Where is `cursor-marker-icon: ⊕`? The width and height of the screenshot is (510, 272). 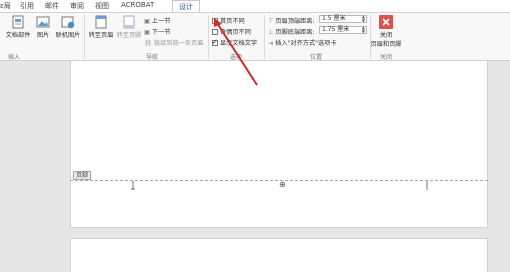
cursor-marker-icon: ⊕ is located at coordinates (282, 184).